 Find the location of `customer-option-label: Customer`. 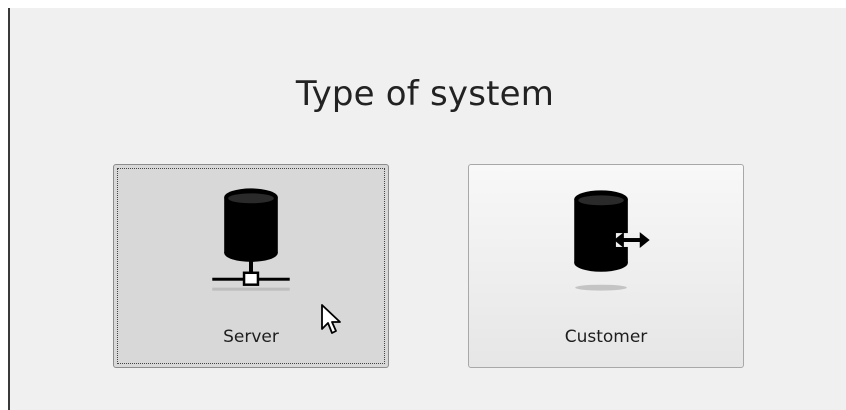

customer-option-label: Customer is located at coordinates (606, 337).